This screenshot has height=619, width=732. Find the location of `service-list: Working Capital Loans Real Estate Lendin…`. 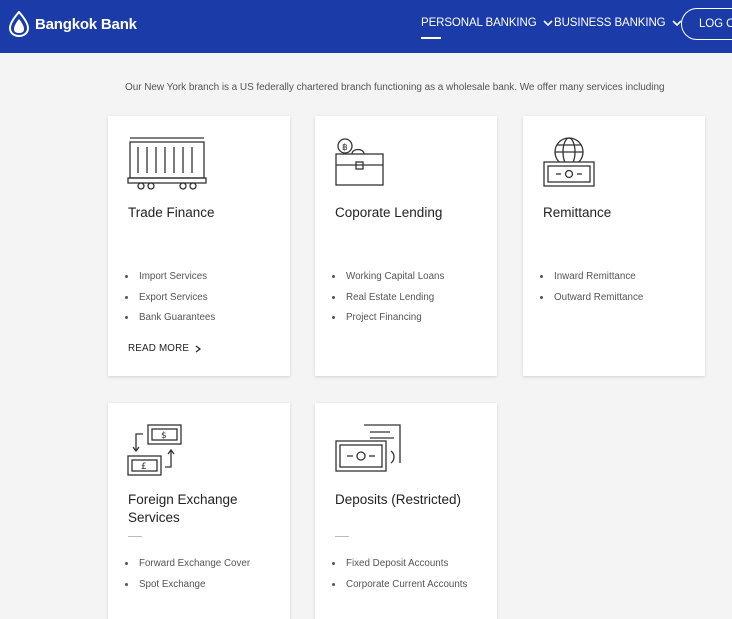

service-list: Working Capital Loans Real Estate Lendin… is located at coordinates (407, 301).